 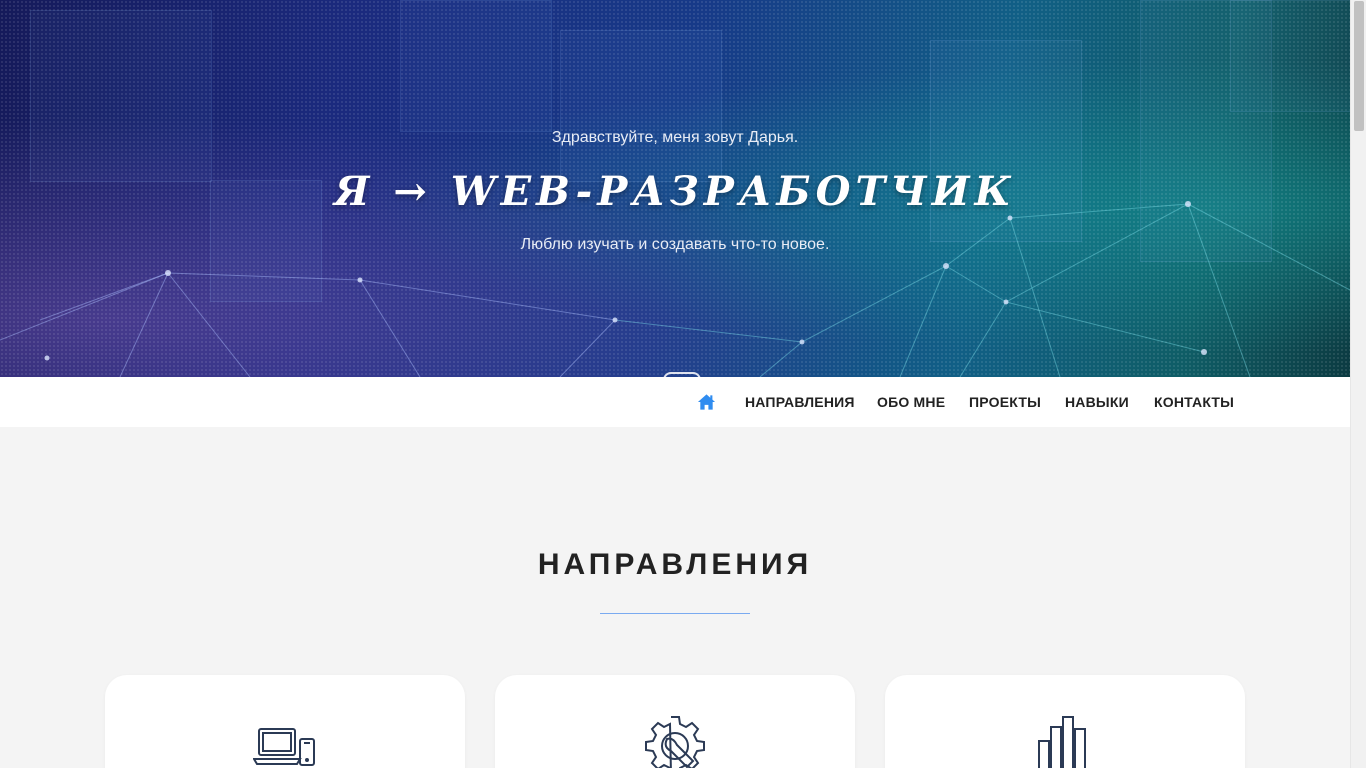 I want to click on bar-chart-icon, so click(x=1062, y=742).